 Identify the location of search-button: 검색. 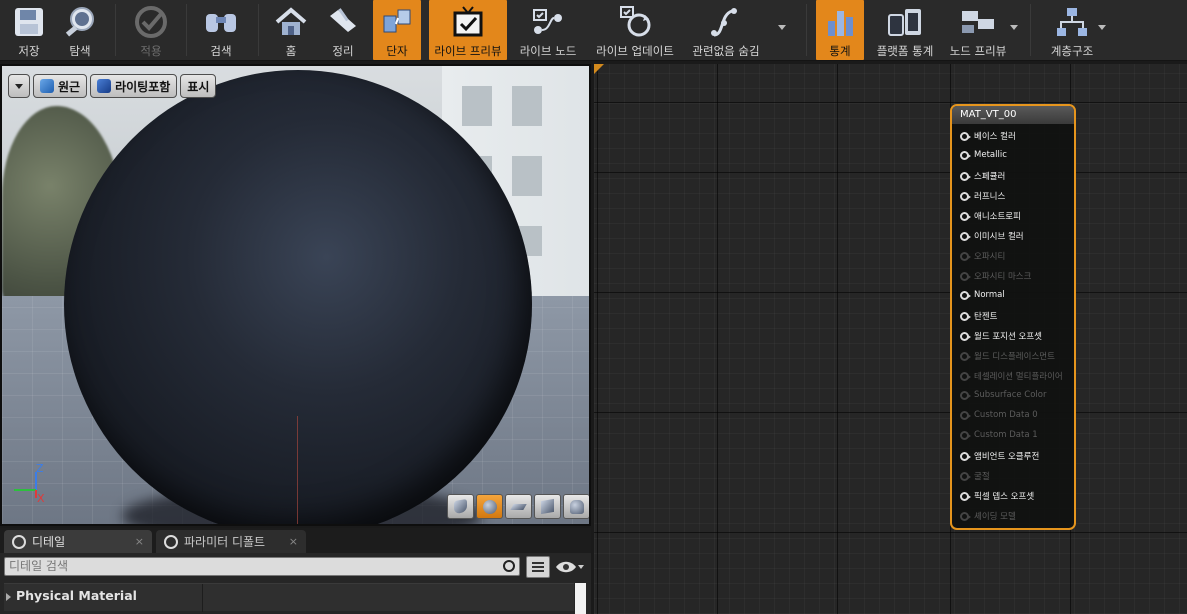
(221, 30).